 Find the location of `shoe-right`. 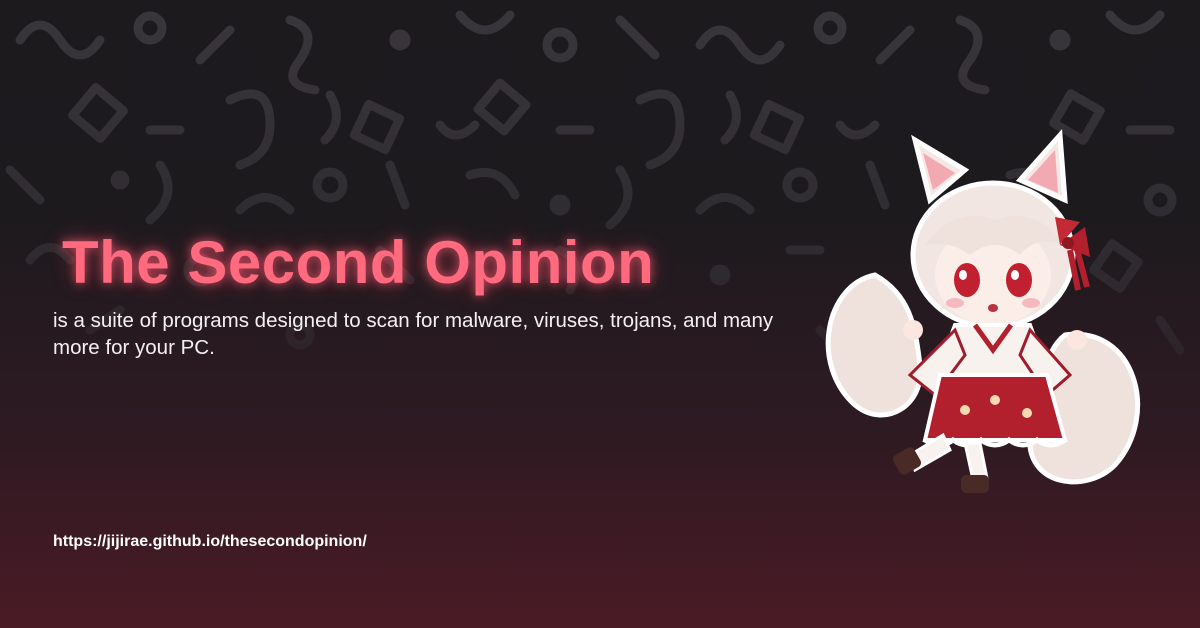

shoe-right is located at coordinates (975, 484).